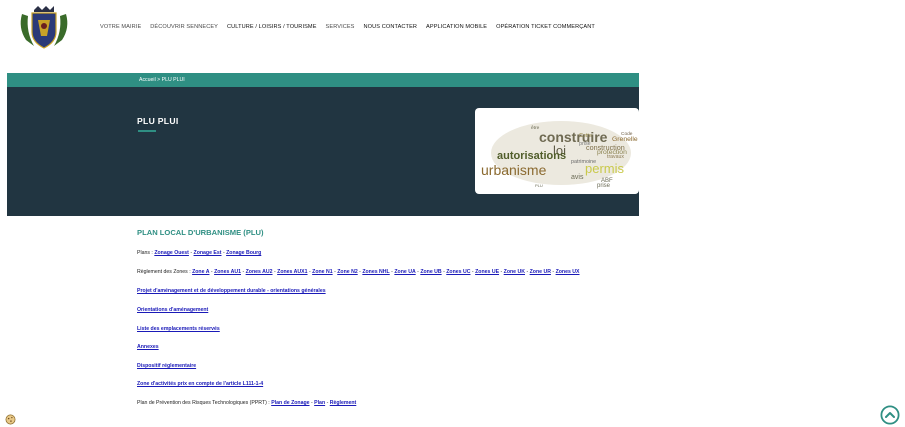  Describe the element at coordinates (531, 156) in the screenshot. I see `cloud-word: autorisations` at that location.